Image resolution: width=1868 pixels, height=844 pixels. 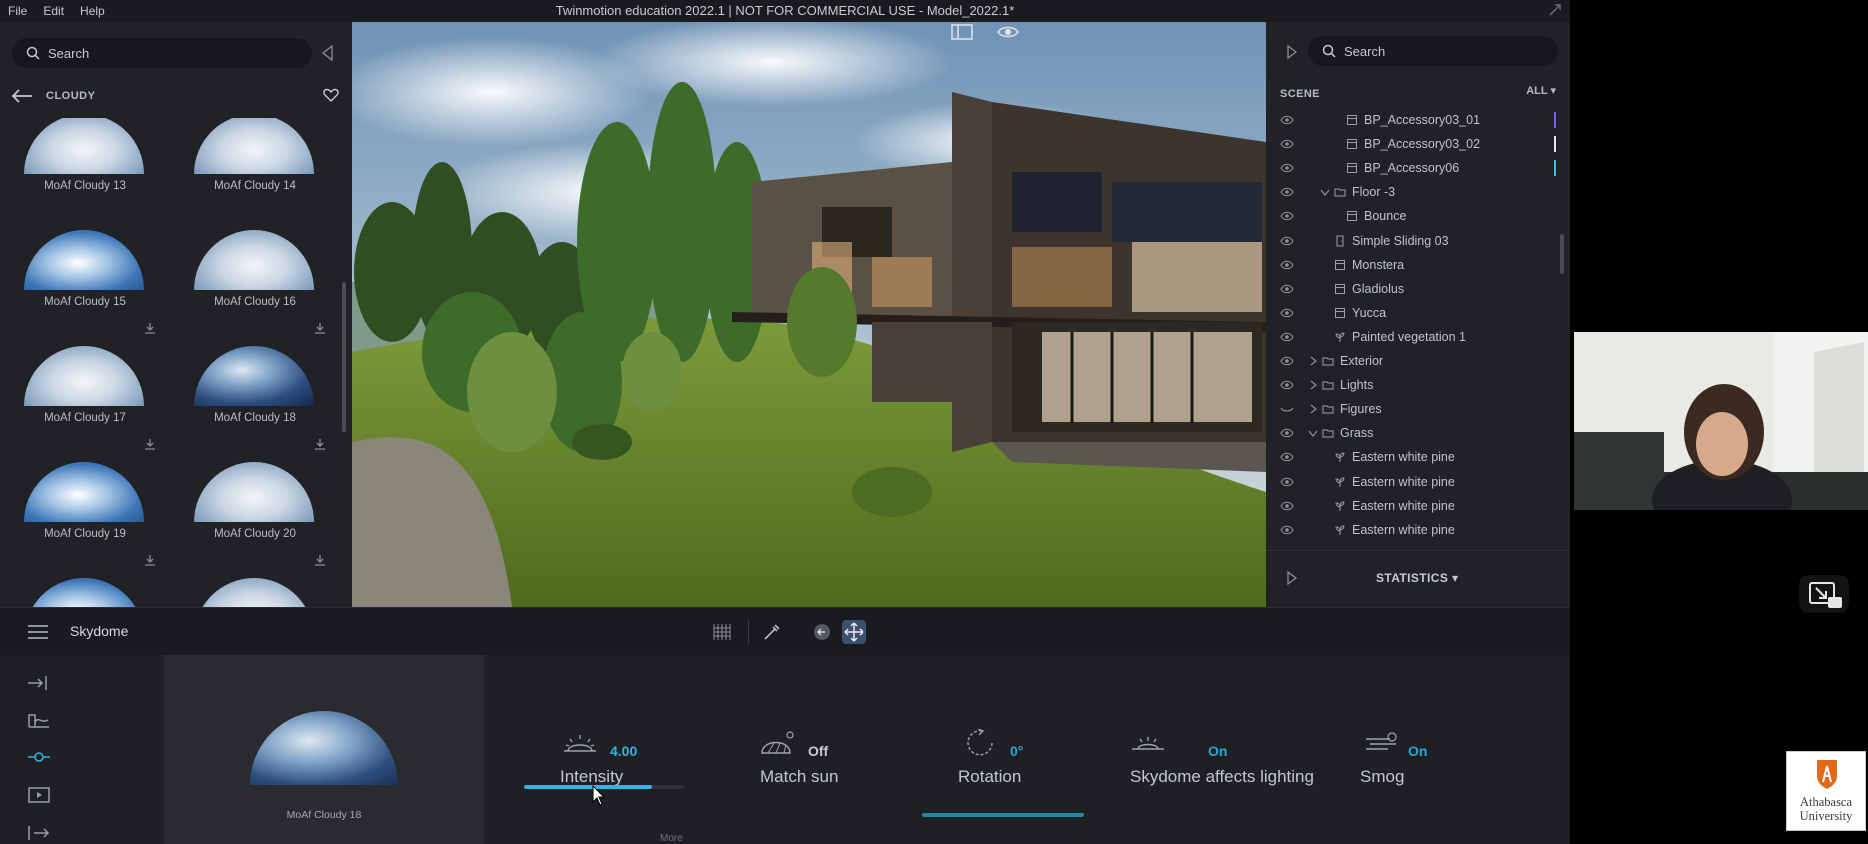 What do you see at coordinates (1824, 594) in the screenshot?
I see `picture-in-picture-icon` at bounding box center [1824, 594].